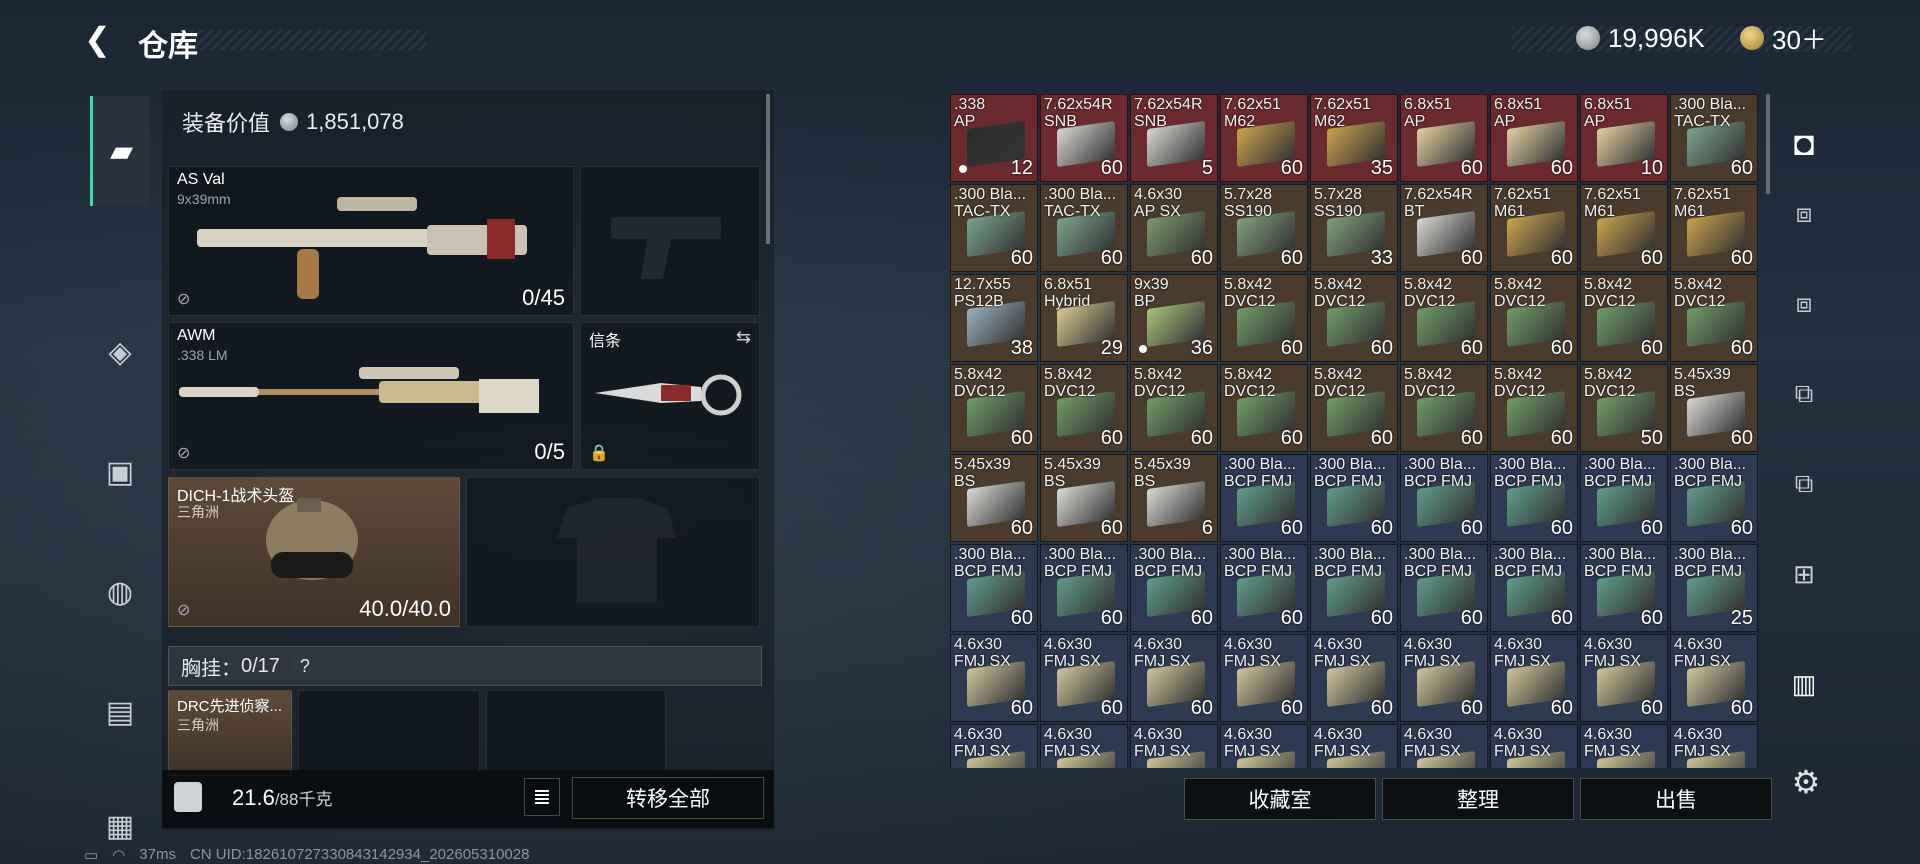  Describe the element at coordinates (542, 797) in the screenshot. I see `list-view-button: ≣` at that location.